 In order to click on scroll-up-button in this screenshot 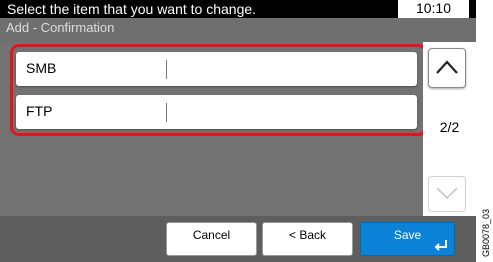, I will do `click(447, 68)`.